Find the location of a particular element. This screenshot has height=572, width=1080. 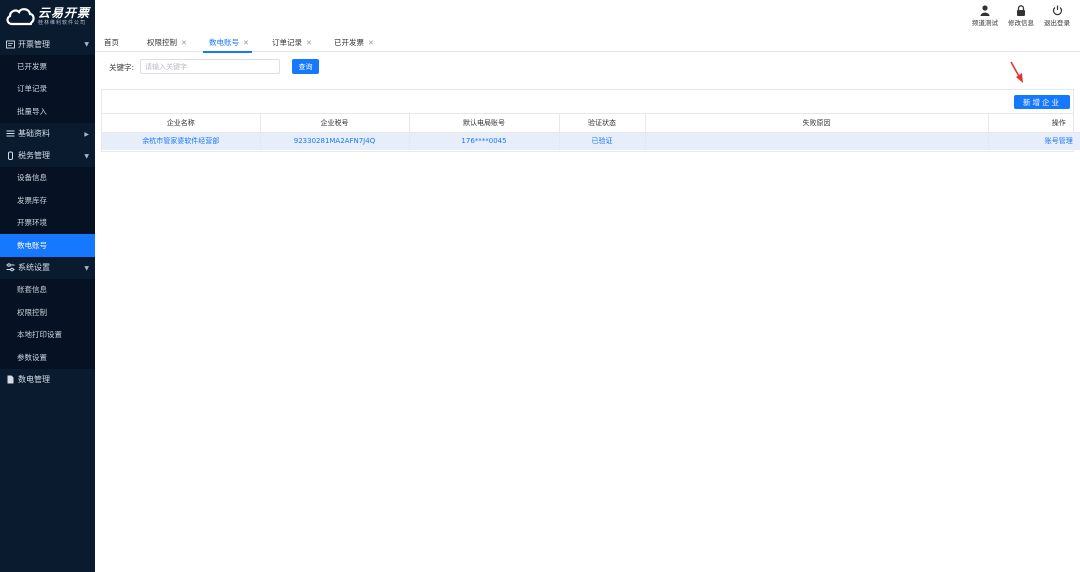

query-button: 查询 is located at coordinates (305, 66).